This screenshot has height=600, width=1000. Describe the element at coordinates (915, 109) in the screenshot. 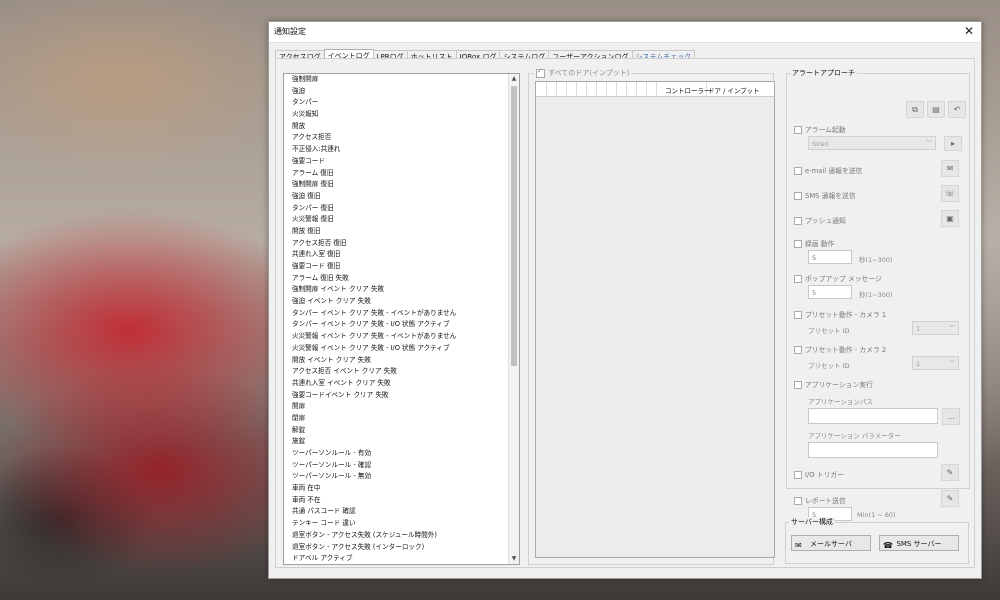

I see `copy-icon: ⧉` at that location.